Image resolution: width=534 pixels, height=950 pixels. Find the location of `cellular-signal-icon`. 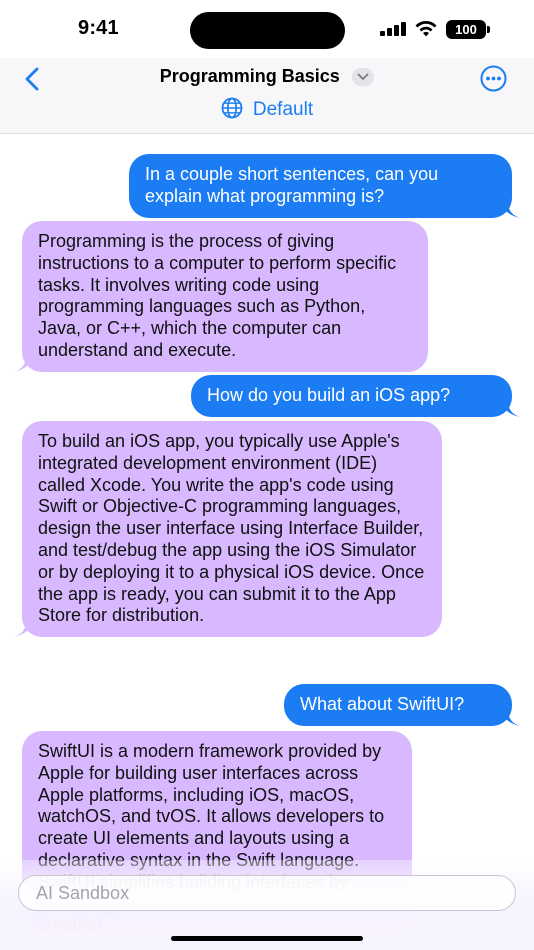

cellular-signal-icon is located at coordinates (393, 29).